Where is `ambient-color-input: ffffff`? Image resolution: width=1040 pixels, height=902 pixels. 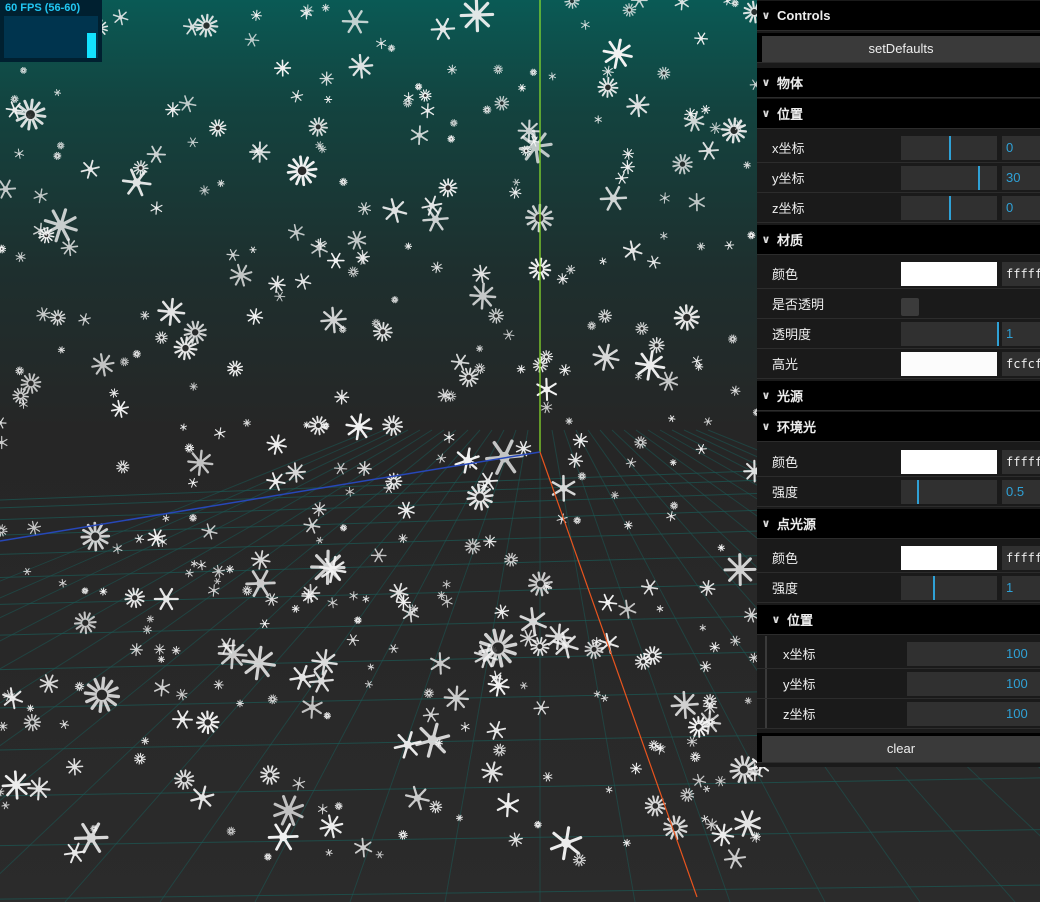 ambient-color-input: ffffff is located at coordinates (1021, 462).